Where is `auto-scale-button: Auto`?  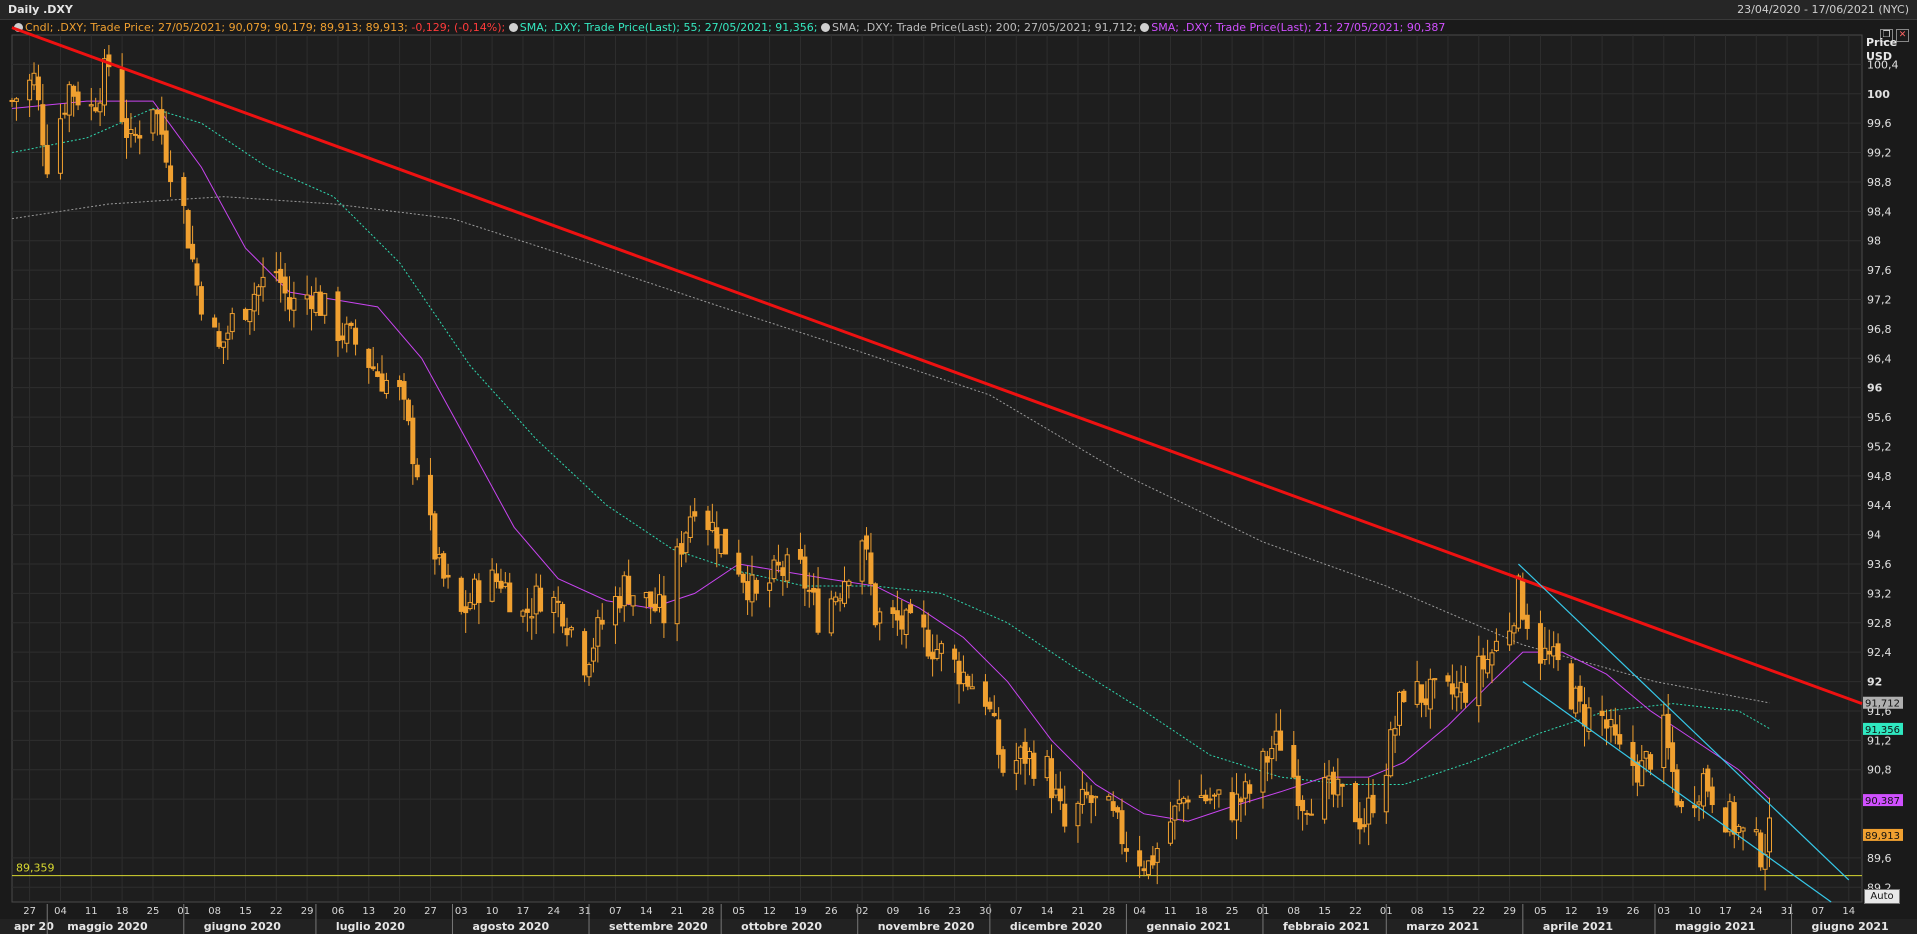 auto-scale-button: Auto is located at coordinates (1882, 896).